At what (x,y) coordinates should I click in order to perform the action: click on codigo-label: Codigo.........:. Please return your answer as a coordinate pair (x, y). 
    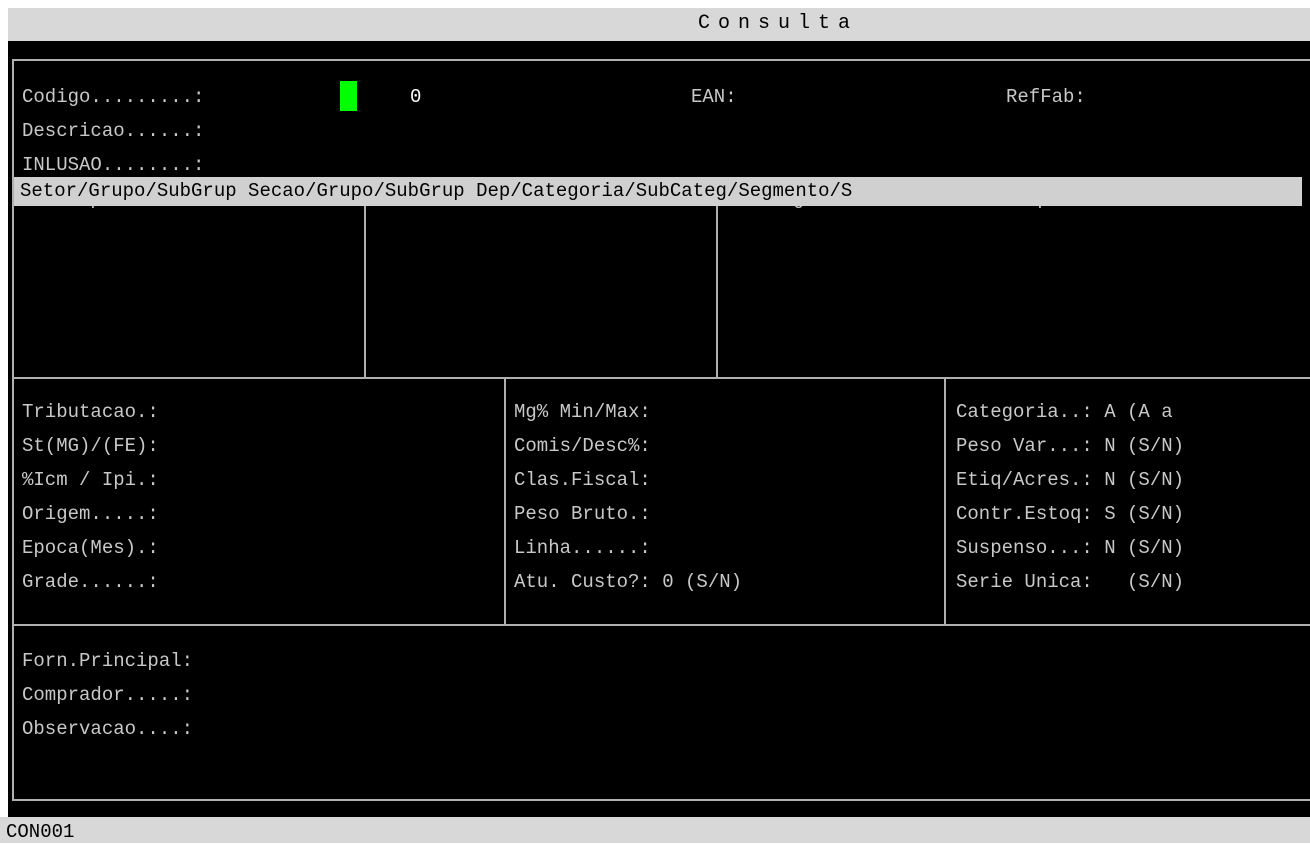
    Looking at the image, I should click on (113, 97).